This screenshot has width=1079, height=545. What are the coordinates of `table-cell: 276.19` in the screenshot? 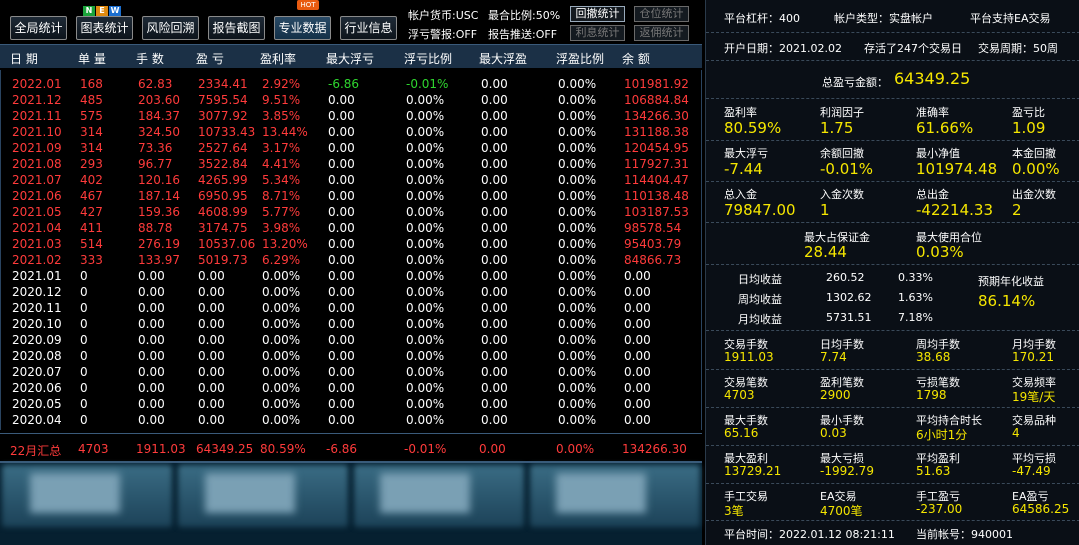 It's located at (159, 244).